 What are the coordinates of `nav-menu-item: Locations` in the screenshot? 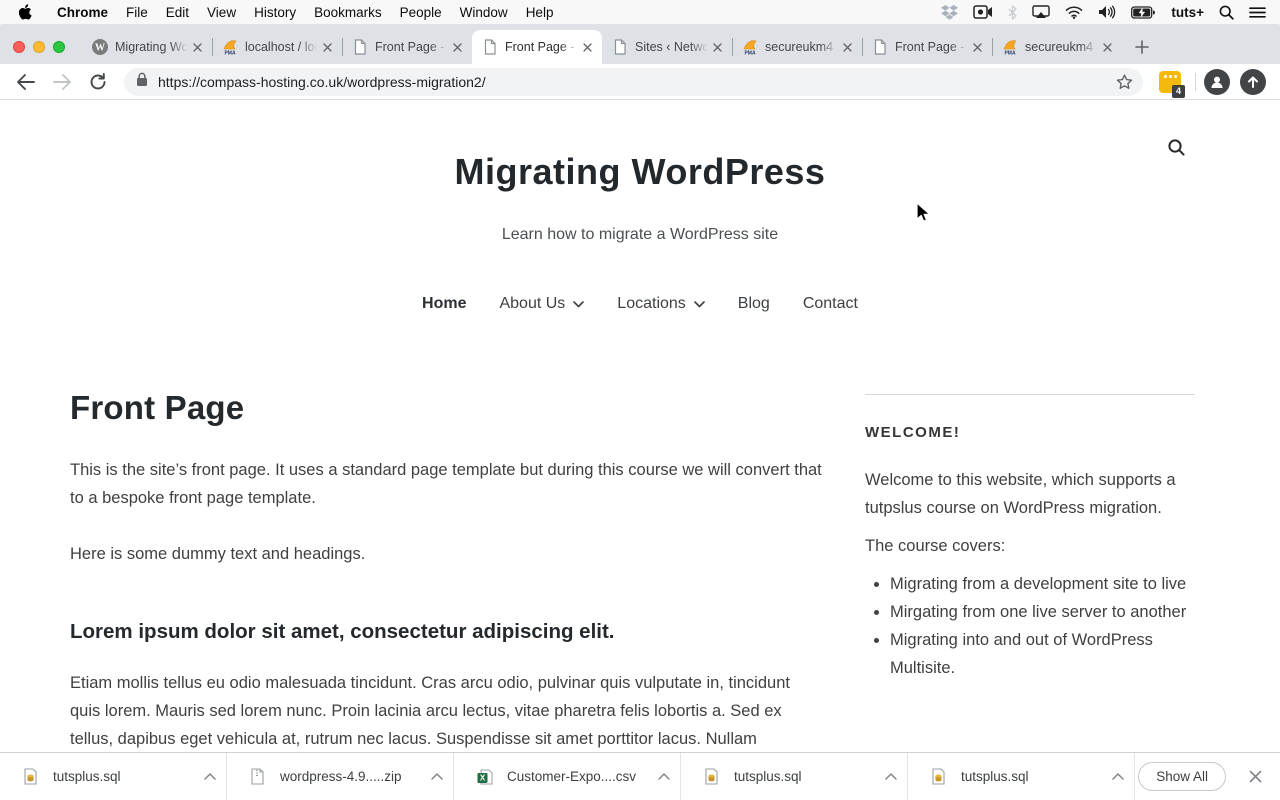 It's located at (661, 304).